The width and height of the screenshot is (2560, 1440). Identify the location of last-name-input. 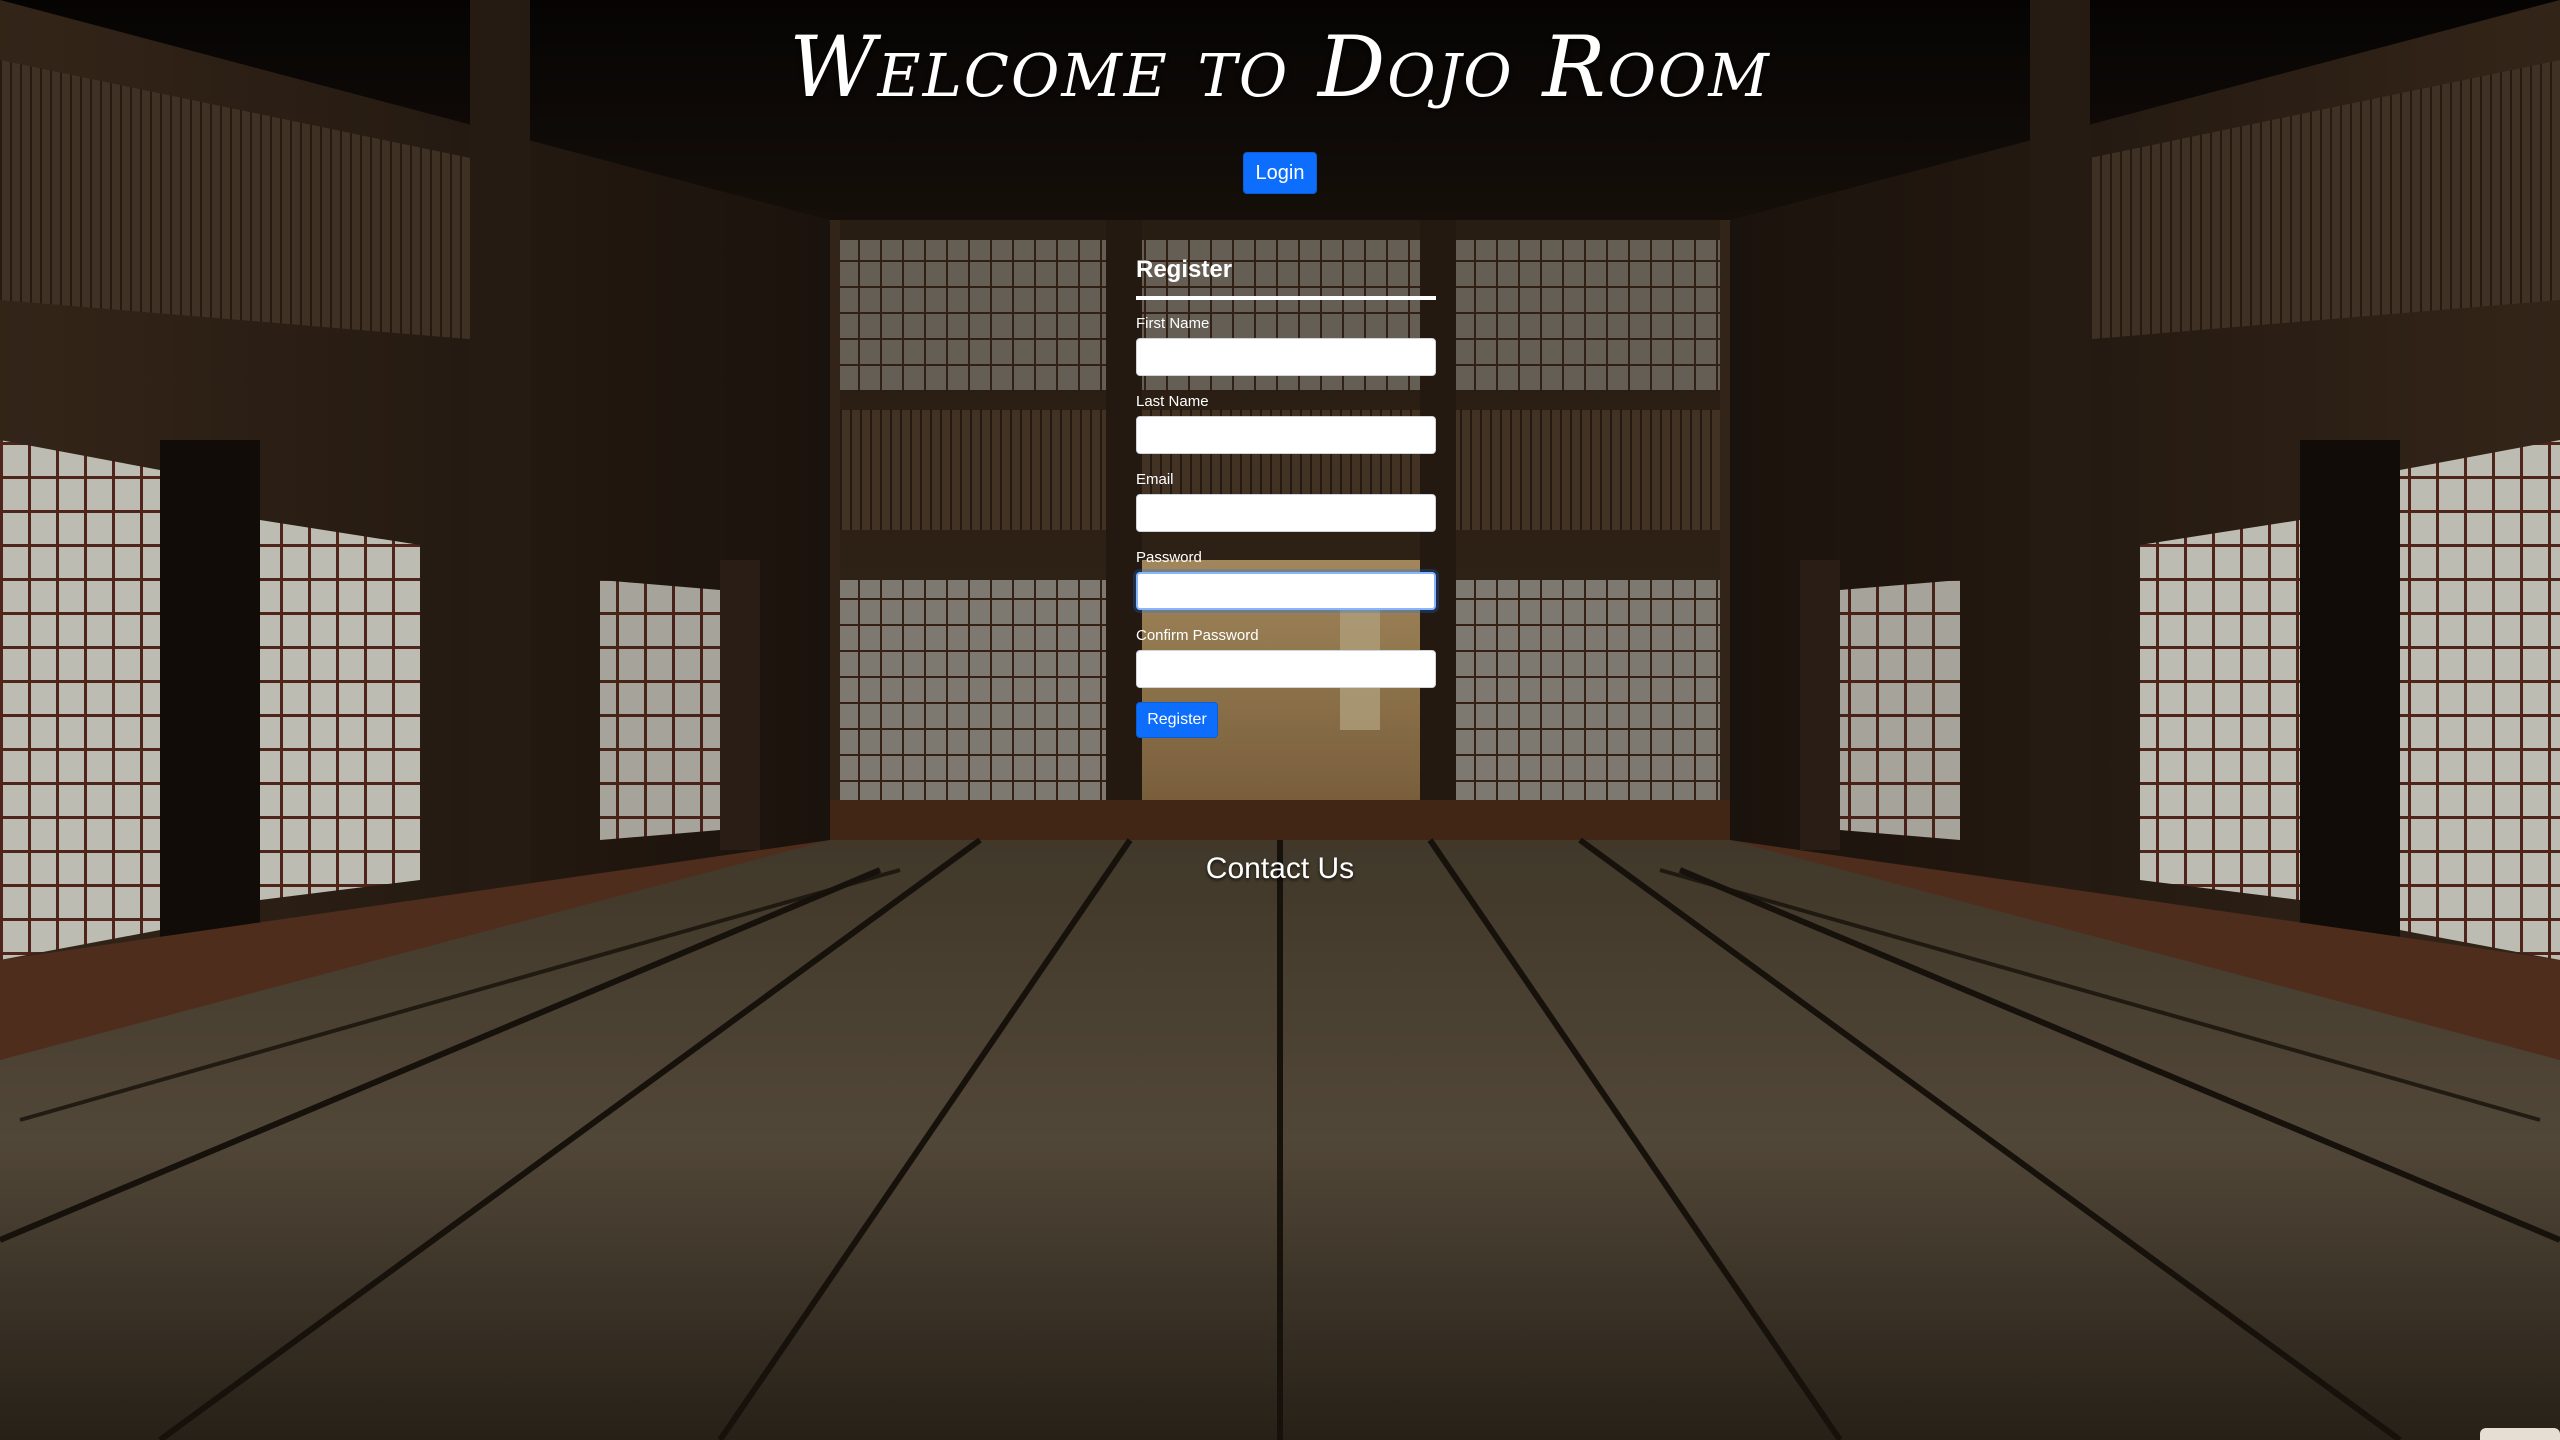
(1286, 435).